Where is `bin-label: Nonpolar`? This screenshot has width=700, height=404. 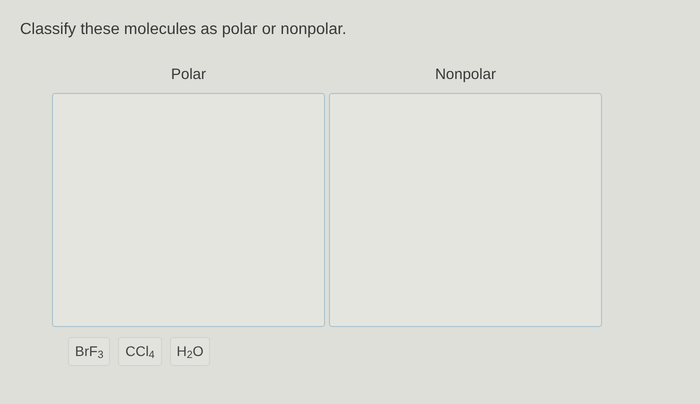 bin-label: Nonpolar is located at coordinates (465, 75).